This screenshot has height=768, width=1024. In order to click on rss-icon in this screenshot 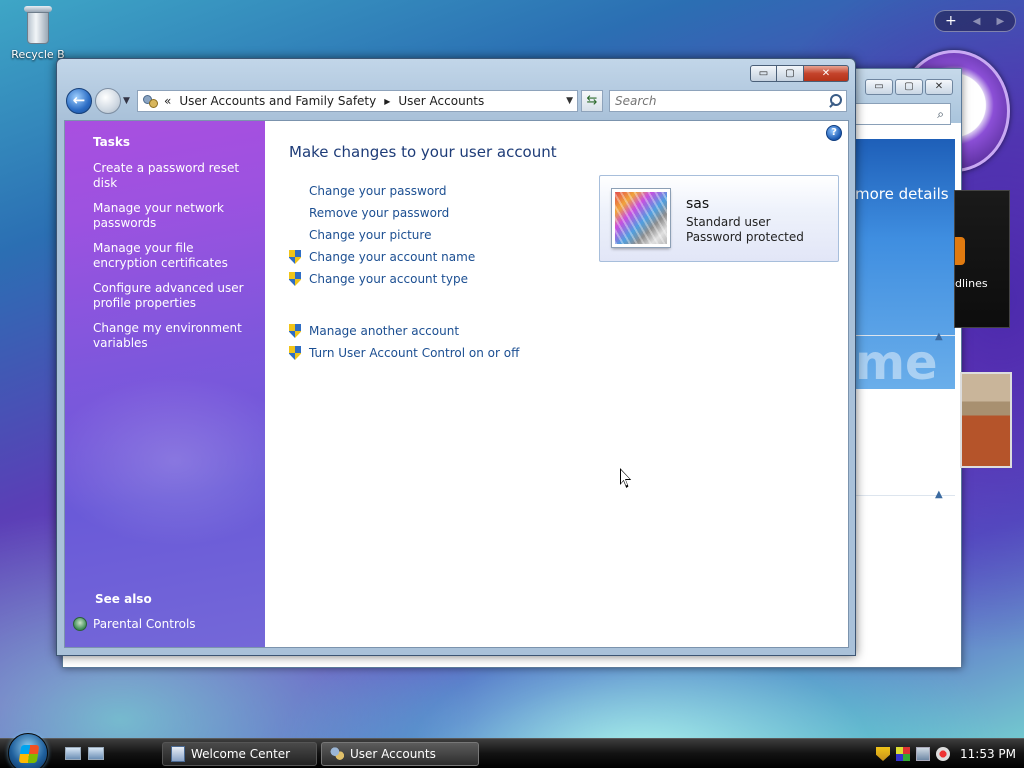, I will do `click(960, 251)`.